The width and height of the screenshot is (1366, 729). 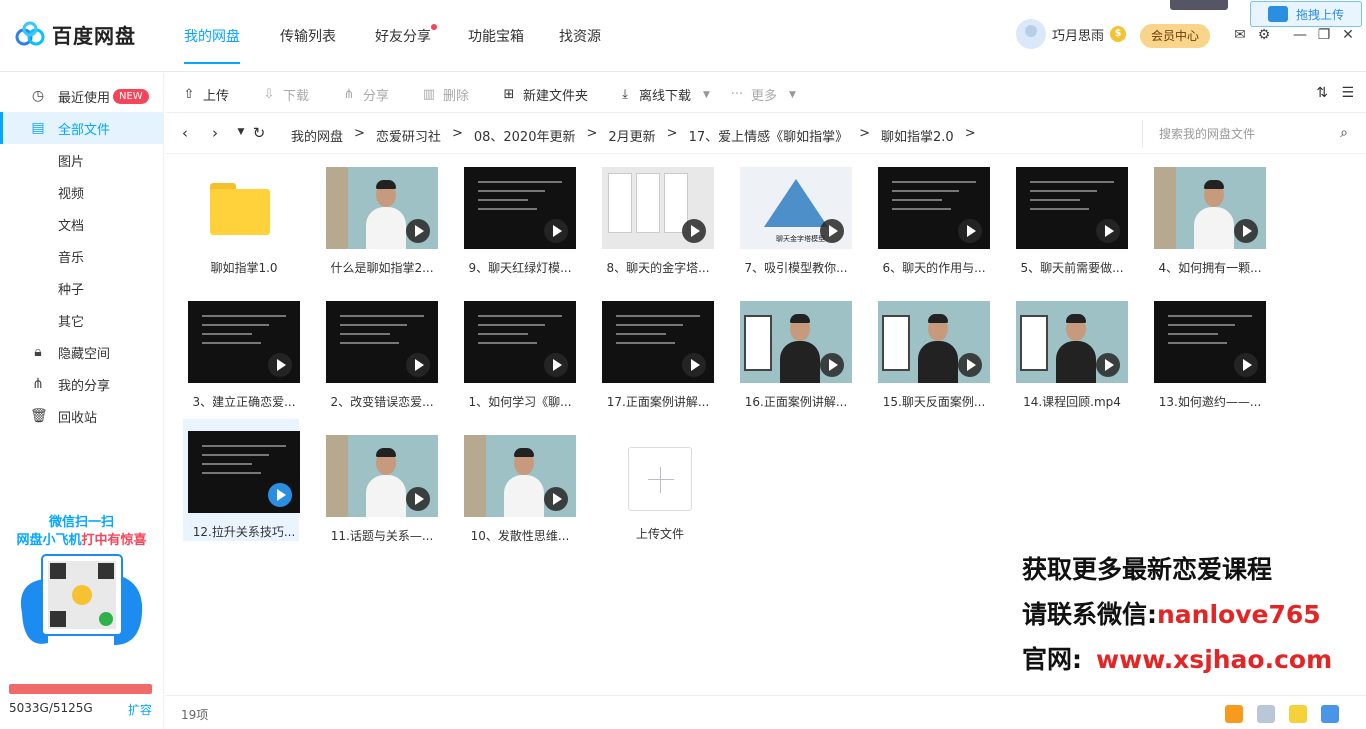 I want to click on breadcrumb-item: 恋爱研习社, so click(x=408, y=135).